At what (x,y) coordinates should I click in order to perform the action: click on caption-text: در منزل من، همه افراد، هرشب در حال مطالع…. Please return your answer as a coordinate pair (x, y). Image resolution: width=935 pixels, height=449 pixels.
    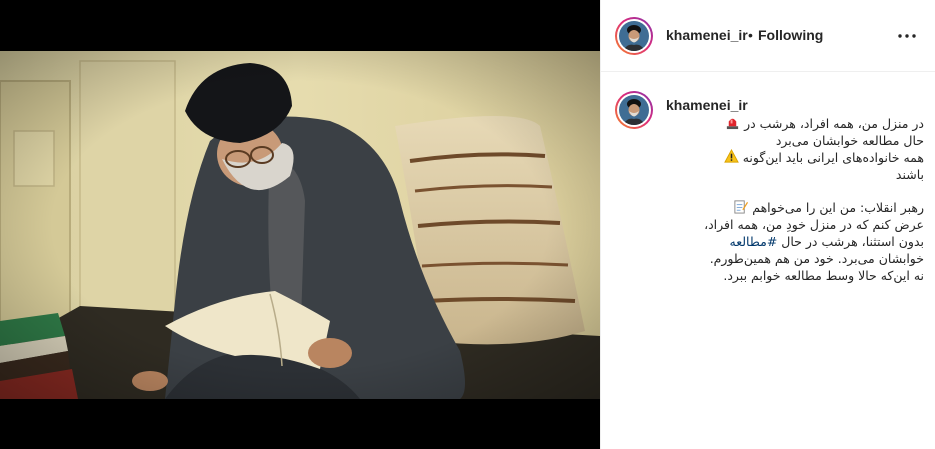
    Looking at the image, I should click on (795, 199).